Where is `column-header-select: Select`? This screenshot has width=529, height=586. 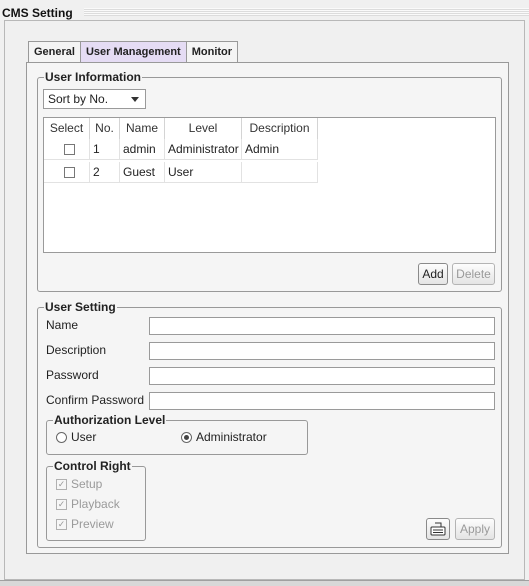 column-header-select: Select is located at coordinates (67, 128).